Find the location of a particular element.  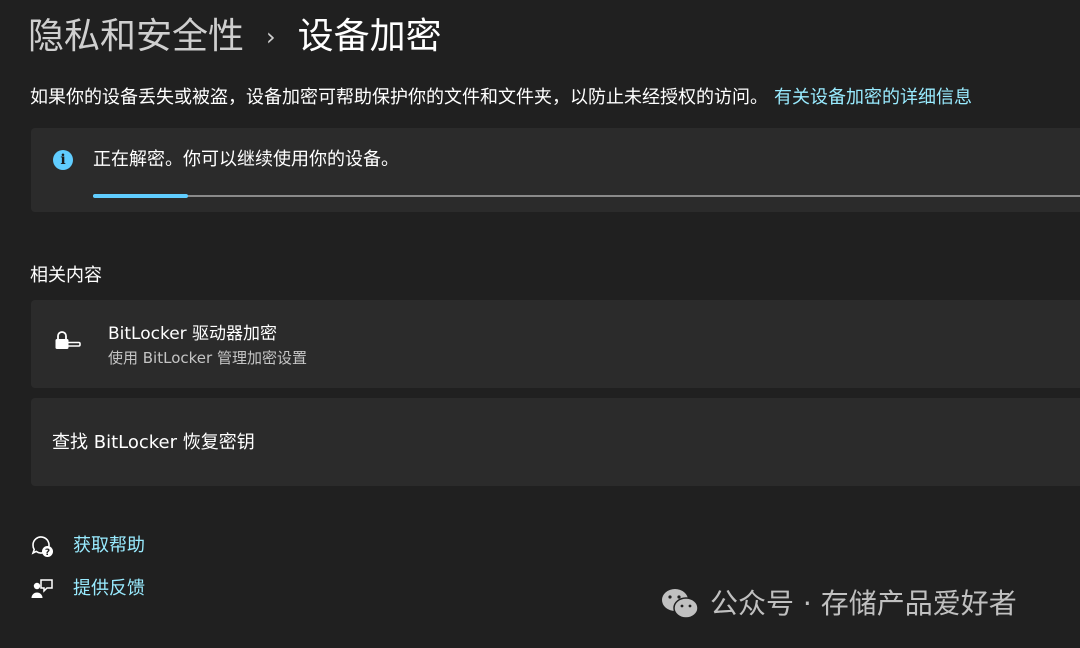

encryption-info-link: 有关设备加密的详细信息 is located at coordinates (873, 97).